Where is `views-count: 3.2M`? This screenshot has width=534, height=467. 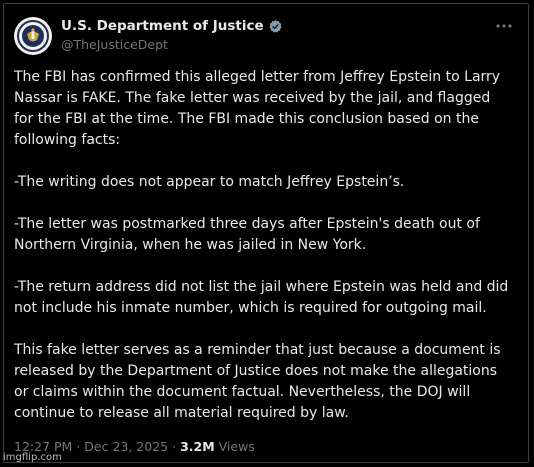
views-count: 3.2M is located at coordinates (197, 446).